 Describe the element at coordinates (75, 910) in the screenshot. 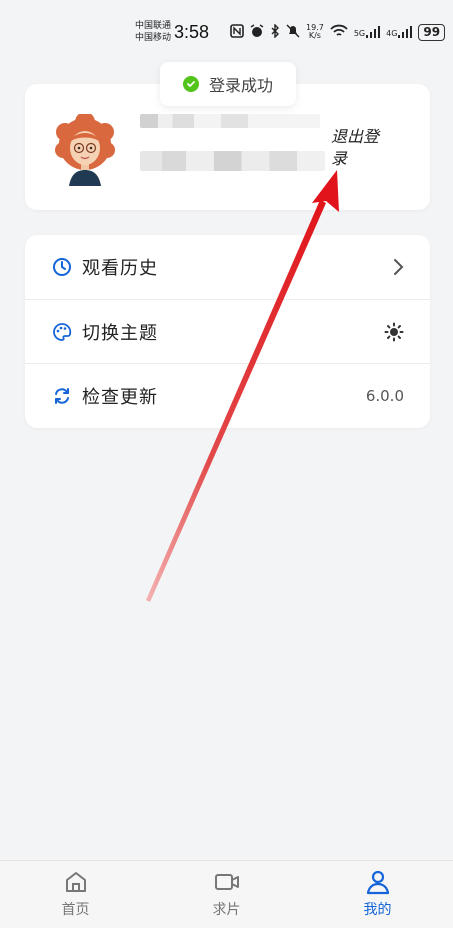

I see `nav-label: 首页` at that location.